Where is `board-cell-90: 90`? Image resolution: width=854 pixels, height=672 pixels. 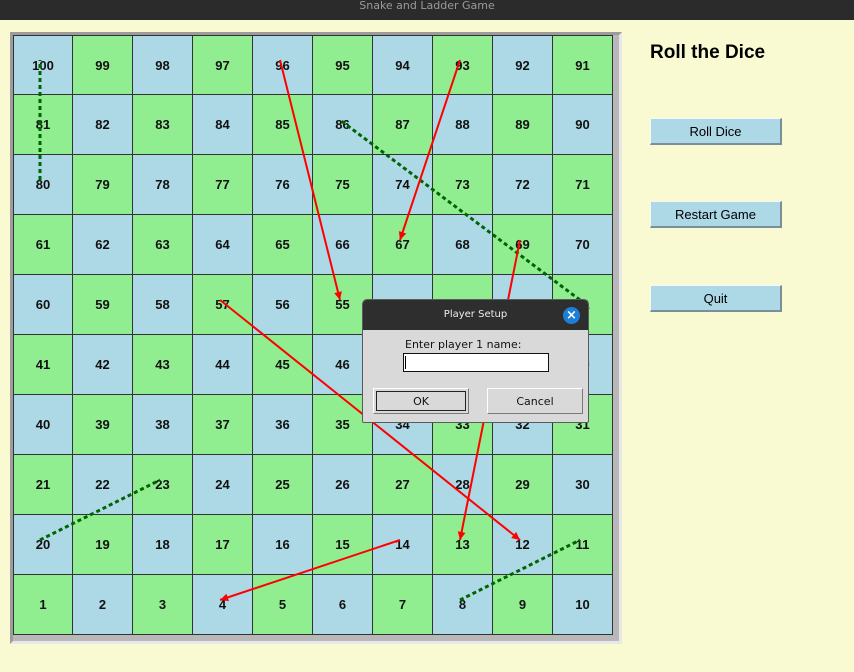
board-cell-90: 90 is located at coordinates (583, 125).